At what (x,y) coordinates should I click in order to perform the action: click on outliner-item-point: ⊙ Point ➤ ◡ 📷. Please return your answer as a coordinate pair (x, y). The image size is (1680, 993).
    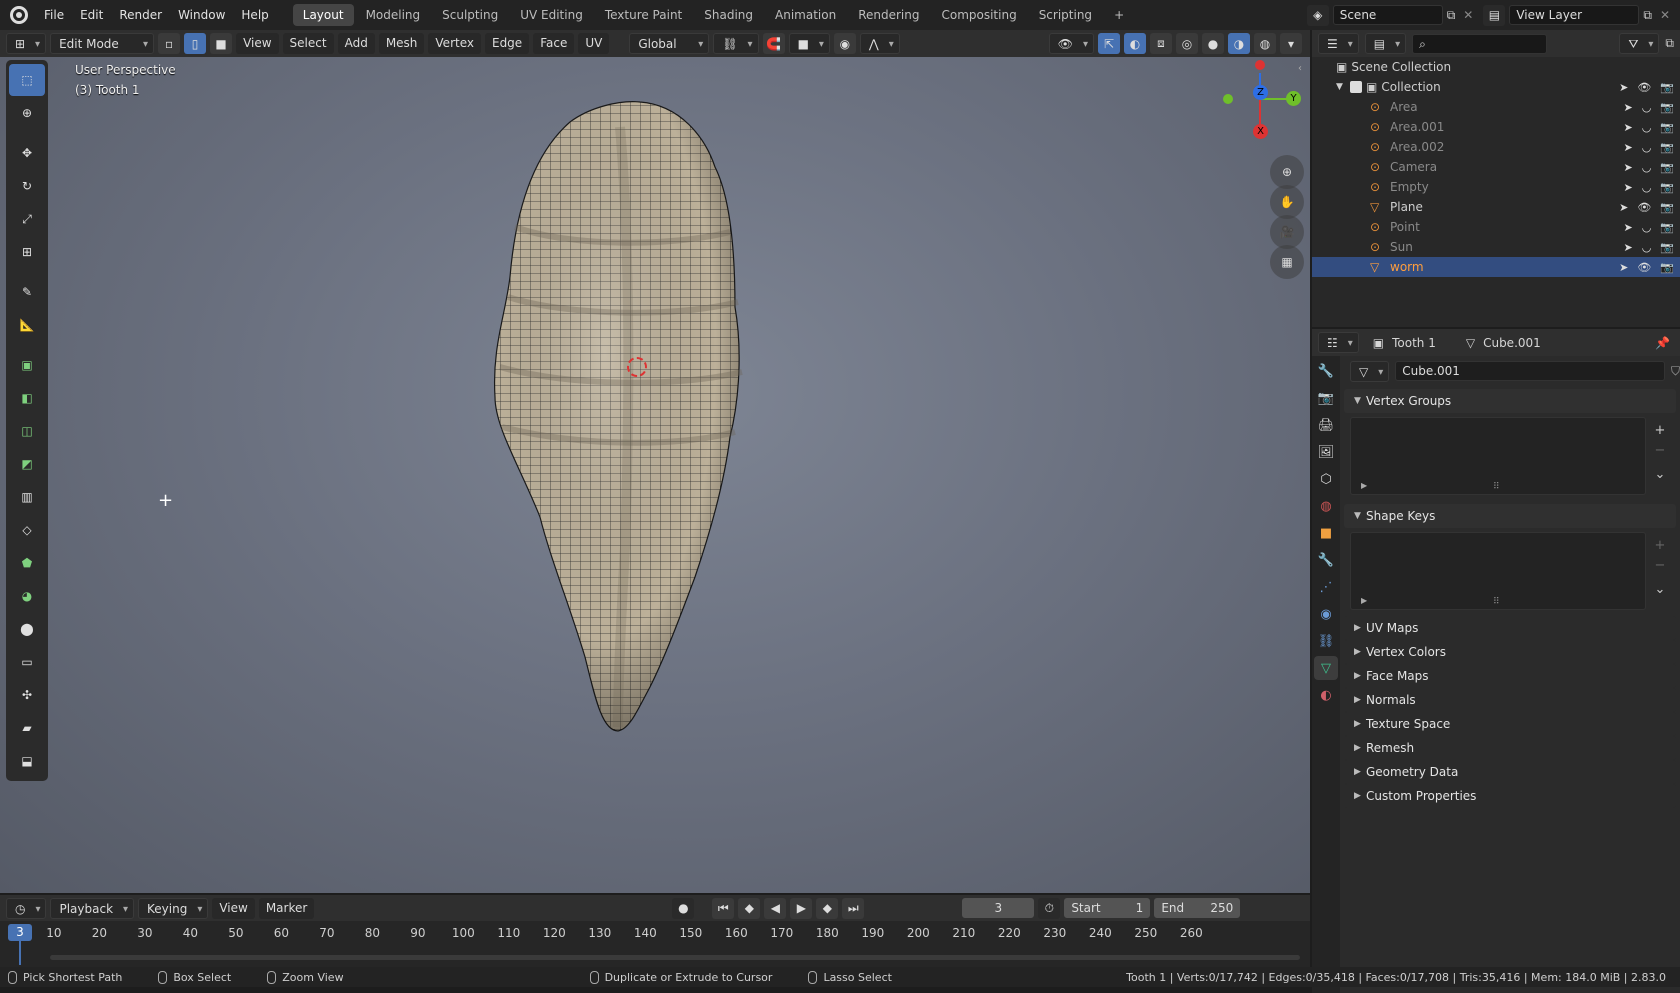
    Looking at the image, I should click on (1496, 227).